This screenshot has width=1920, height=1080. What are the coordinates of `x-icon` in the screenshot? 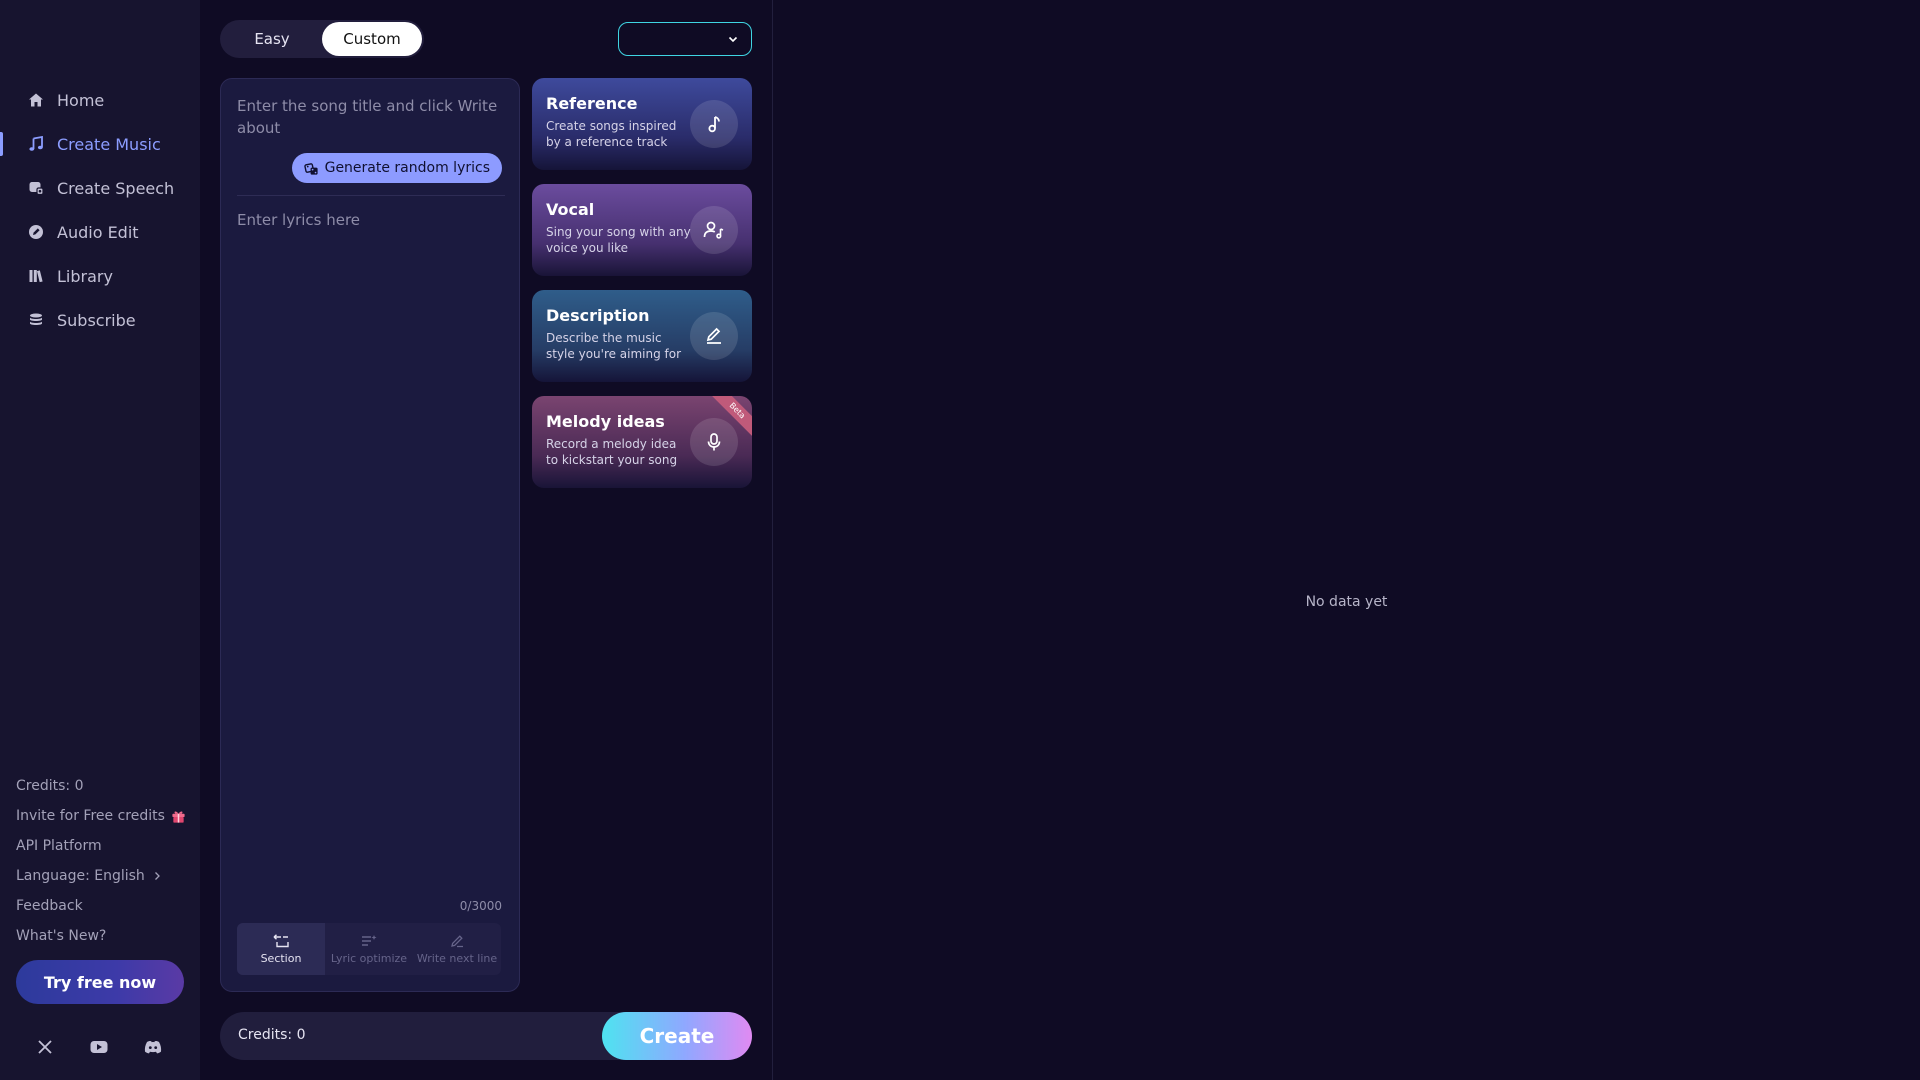 It's located at (45, 1047).